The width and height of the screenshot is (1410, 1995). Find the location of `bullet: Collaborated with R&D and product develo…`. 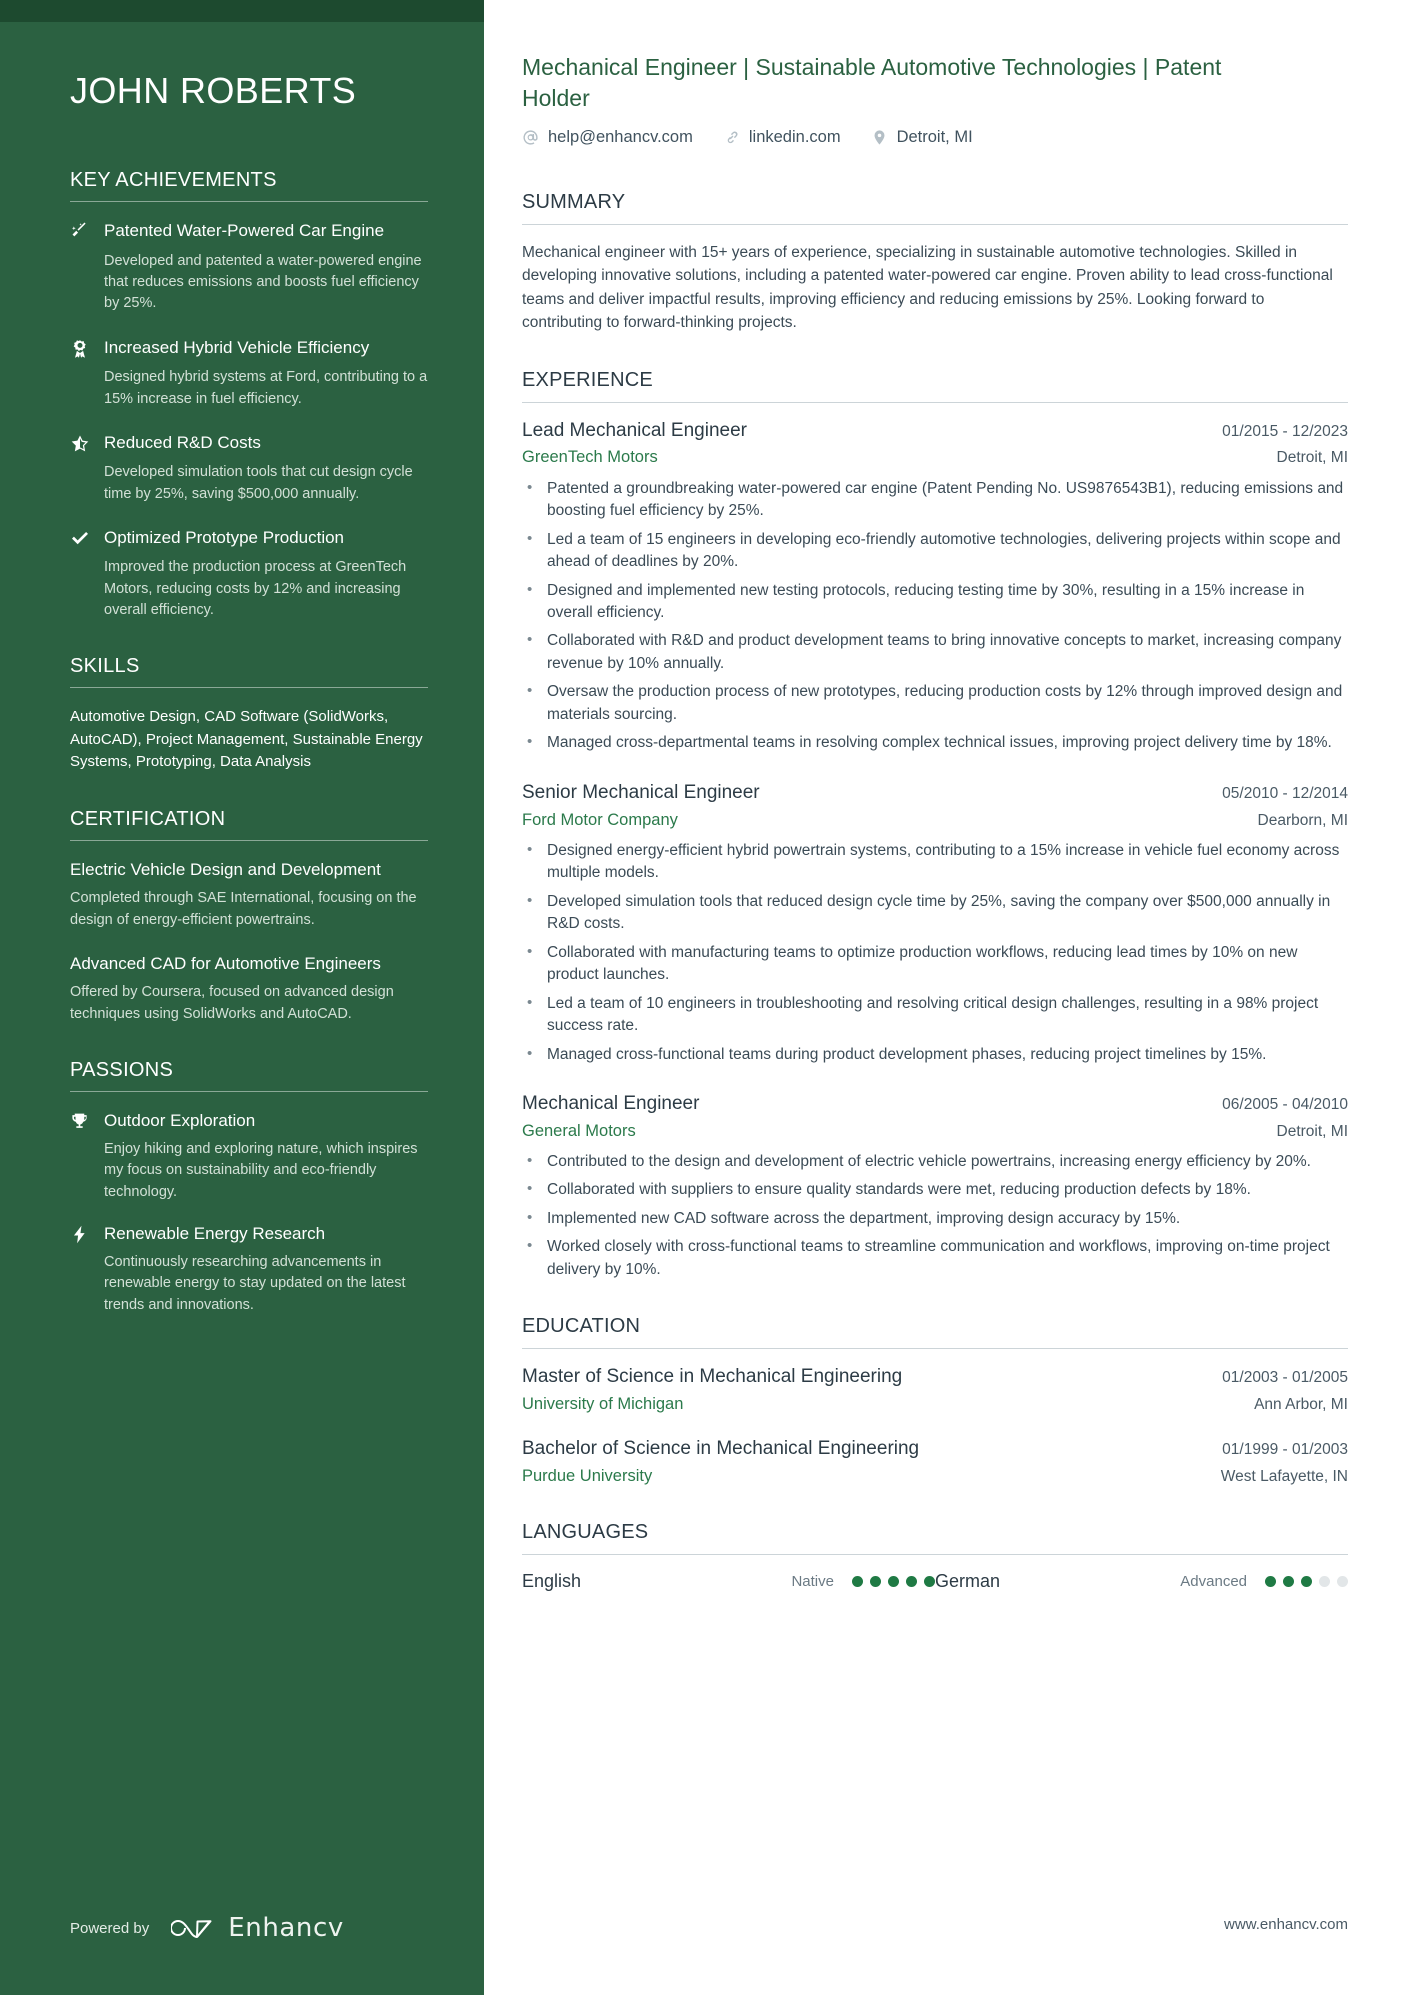

bullet: Collaborated with R&D and product develo… is located at coordinates (935, 652).